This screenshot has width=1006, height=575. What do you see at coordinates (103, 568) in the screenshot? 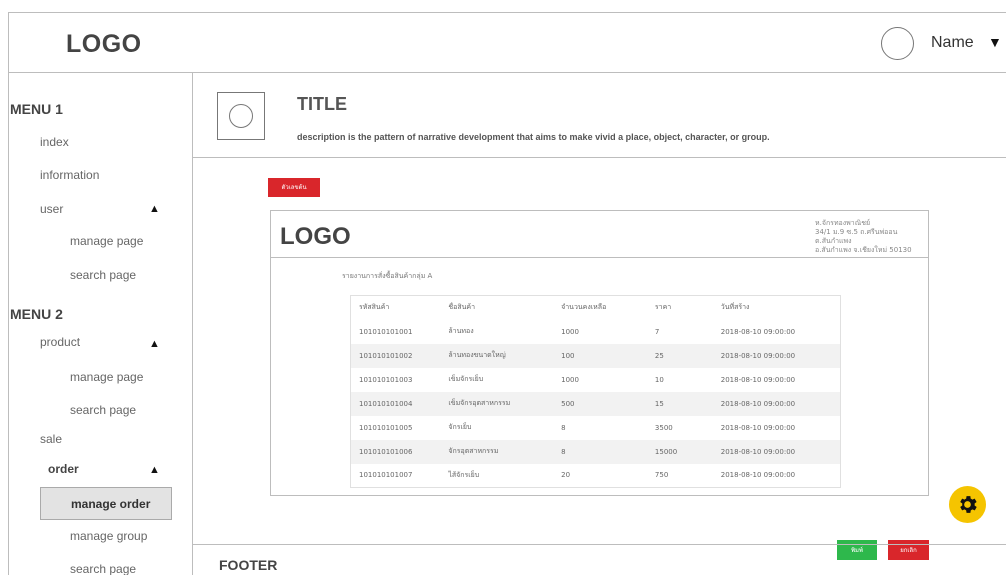
I see `sidebar-item-order-search-page: search page` at bounding box center [103, 568].